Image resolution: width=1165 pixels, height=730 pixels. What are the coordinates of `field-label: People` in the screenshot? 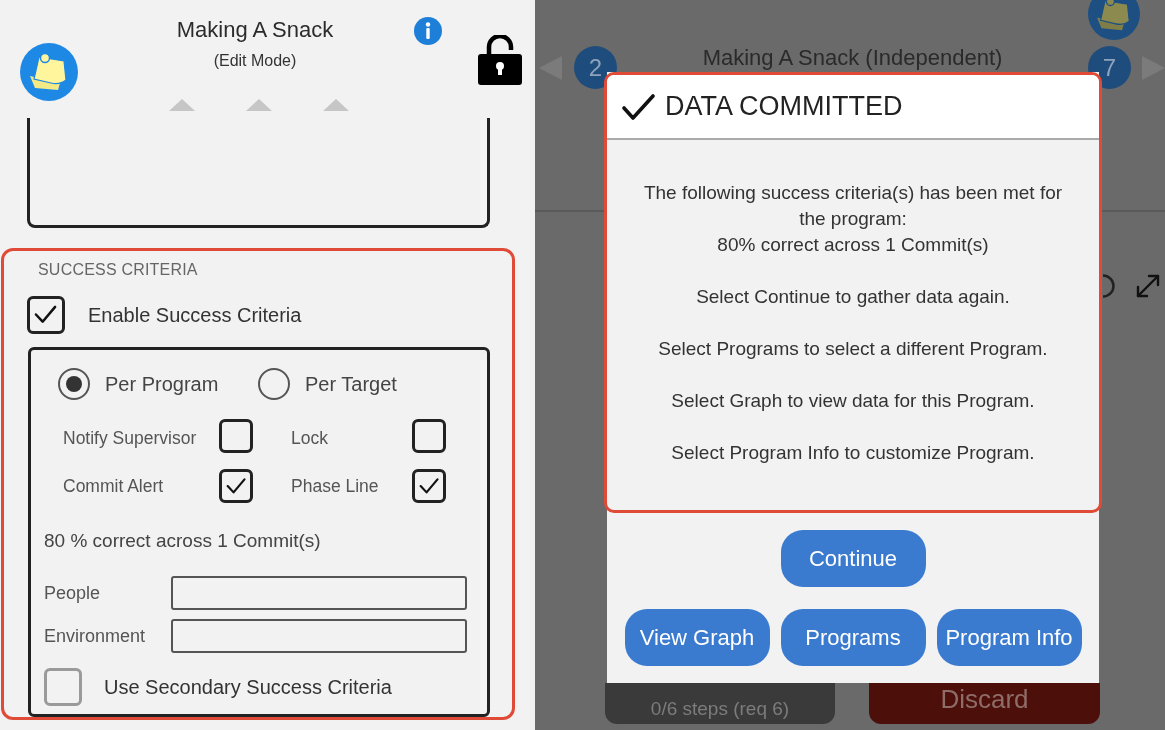 It's located at (73, 593).